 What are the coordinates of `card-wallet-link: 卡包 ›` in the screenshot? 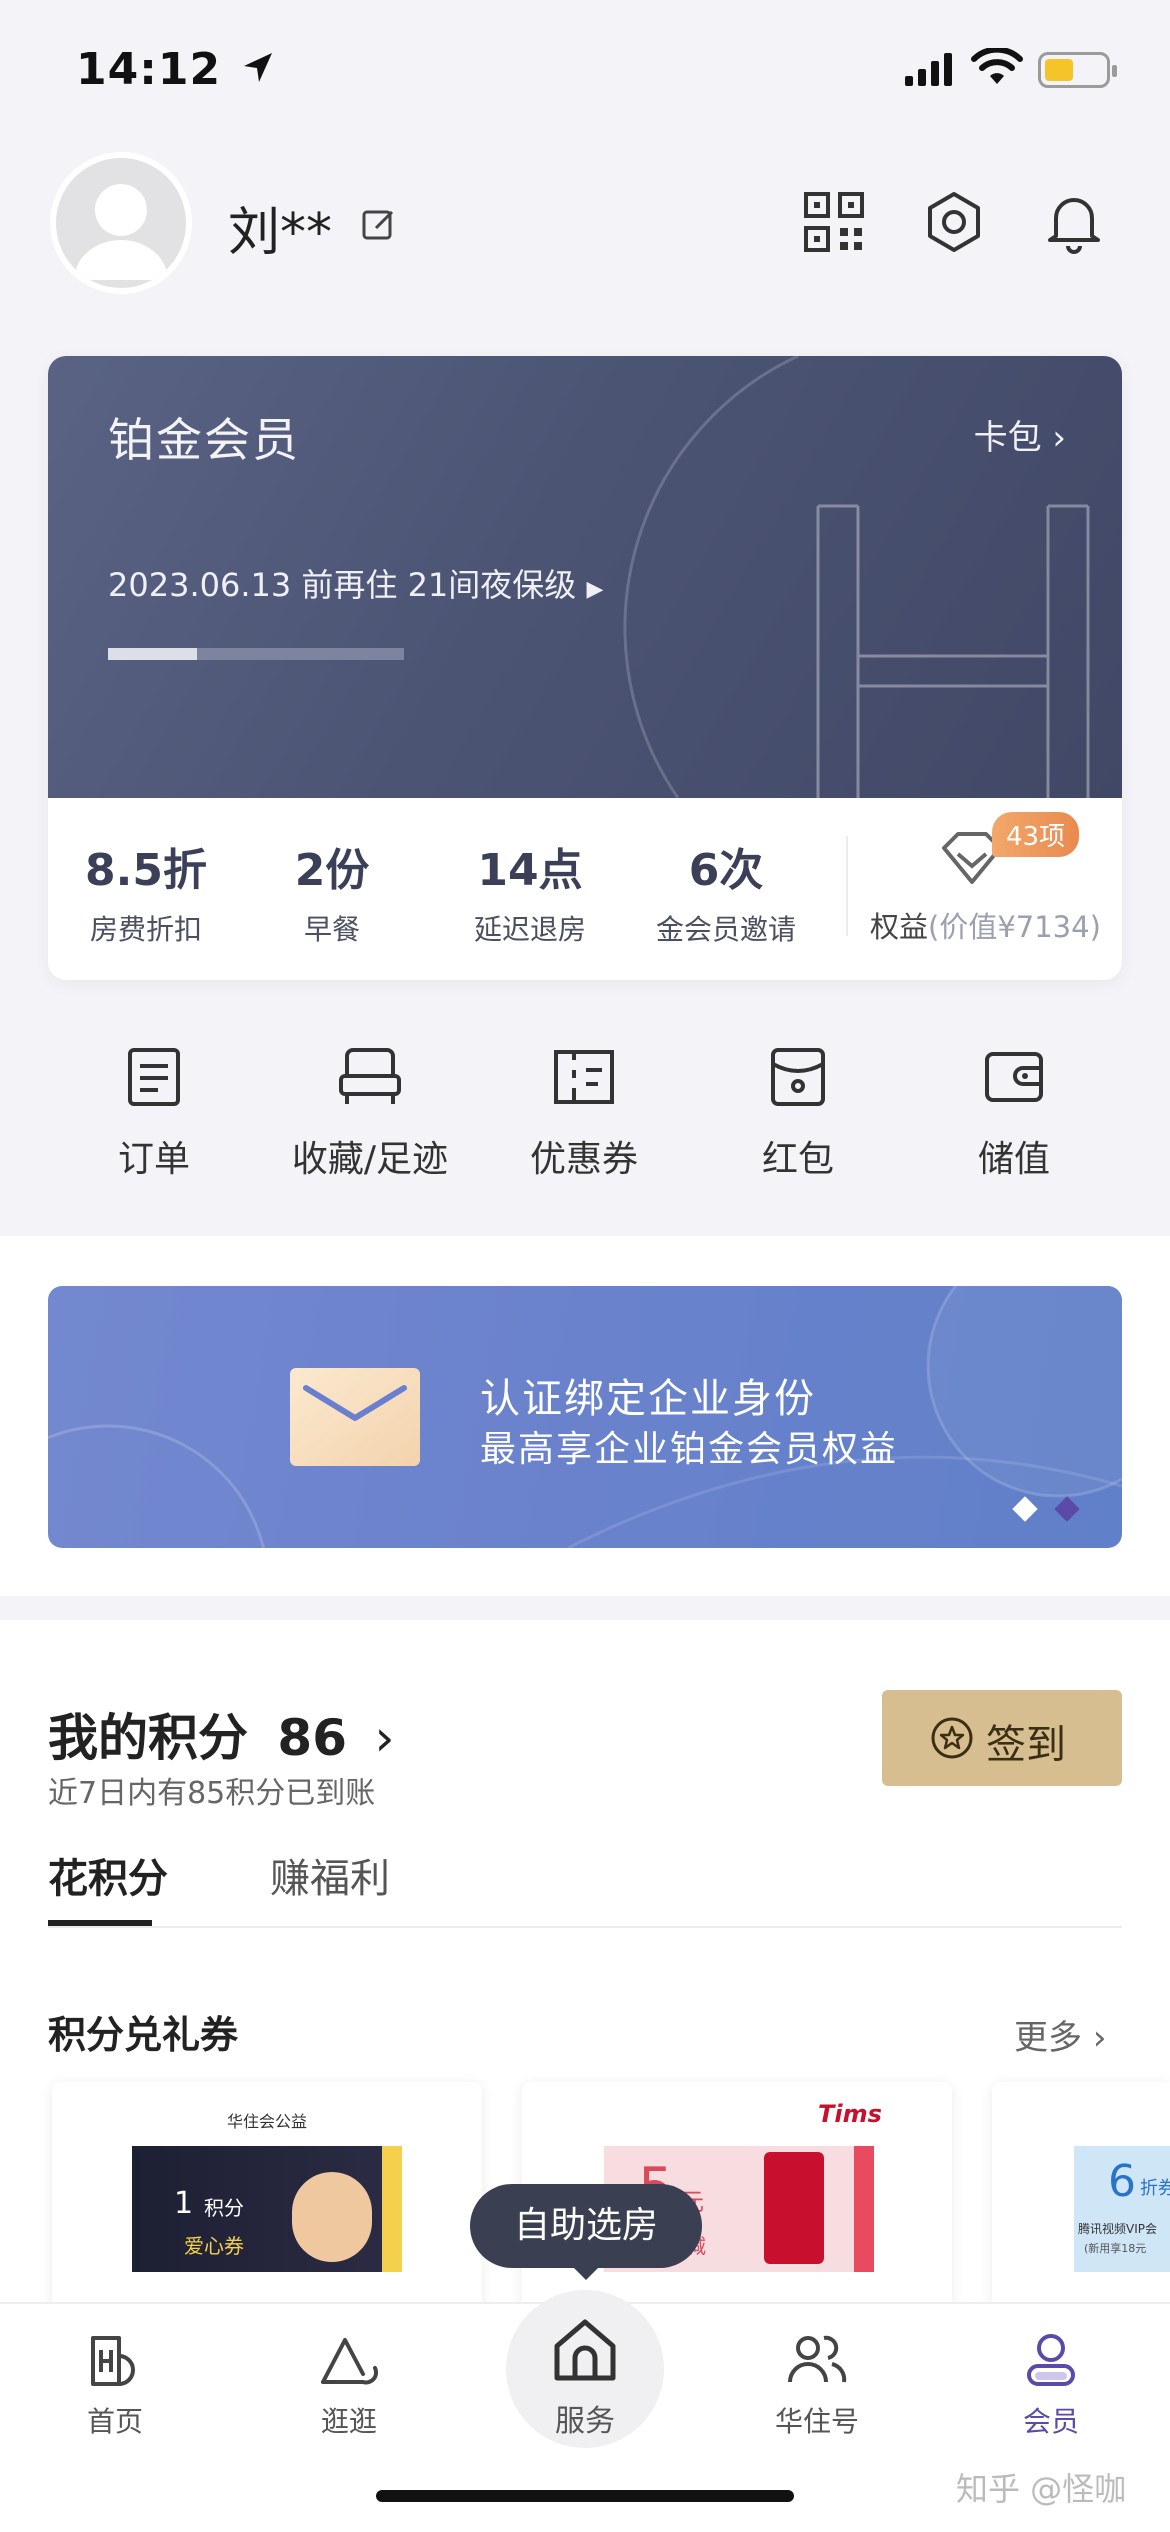 It's located at (1020, 434).